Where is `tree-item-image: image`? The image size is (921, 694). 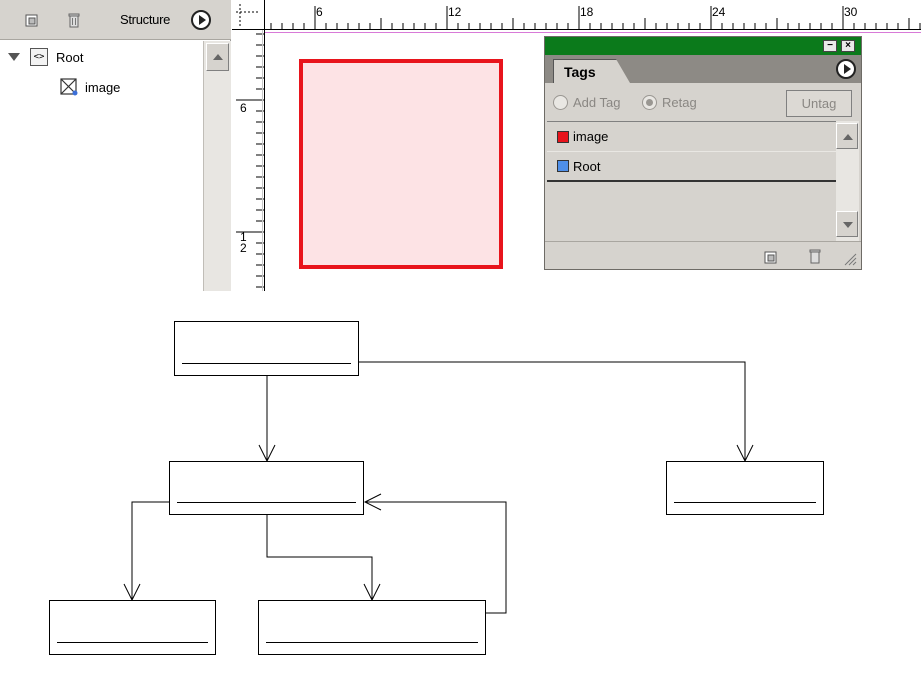
tree-item-image: image is located at coordinates (90, 87).